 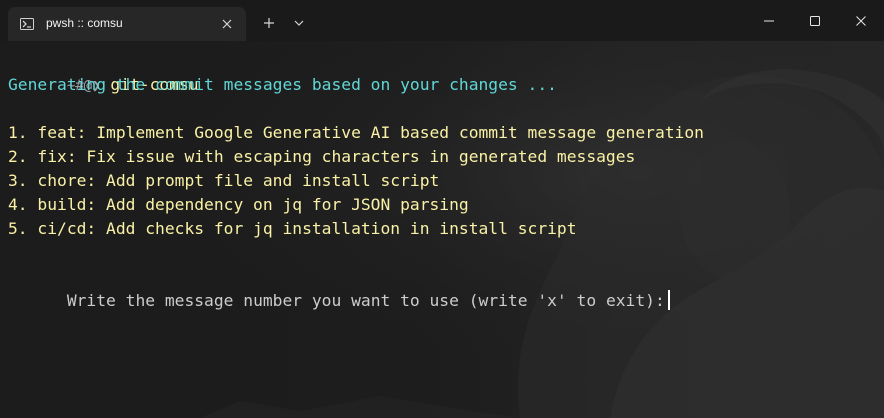 I want to click on close-icon, so click(x=861, y=21).